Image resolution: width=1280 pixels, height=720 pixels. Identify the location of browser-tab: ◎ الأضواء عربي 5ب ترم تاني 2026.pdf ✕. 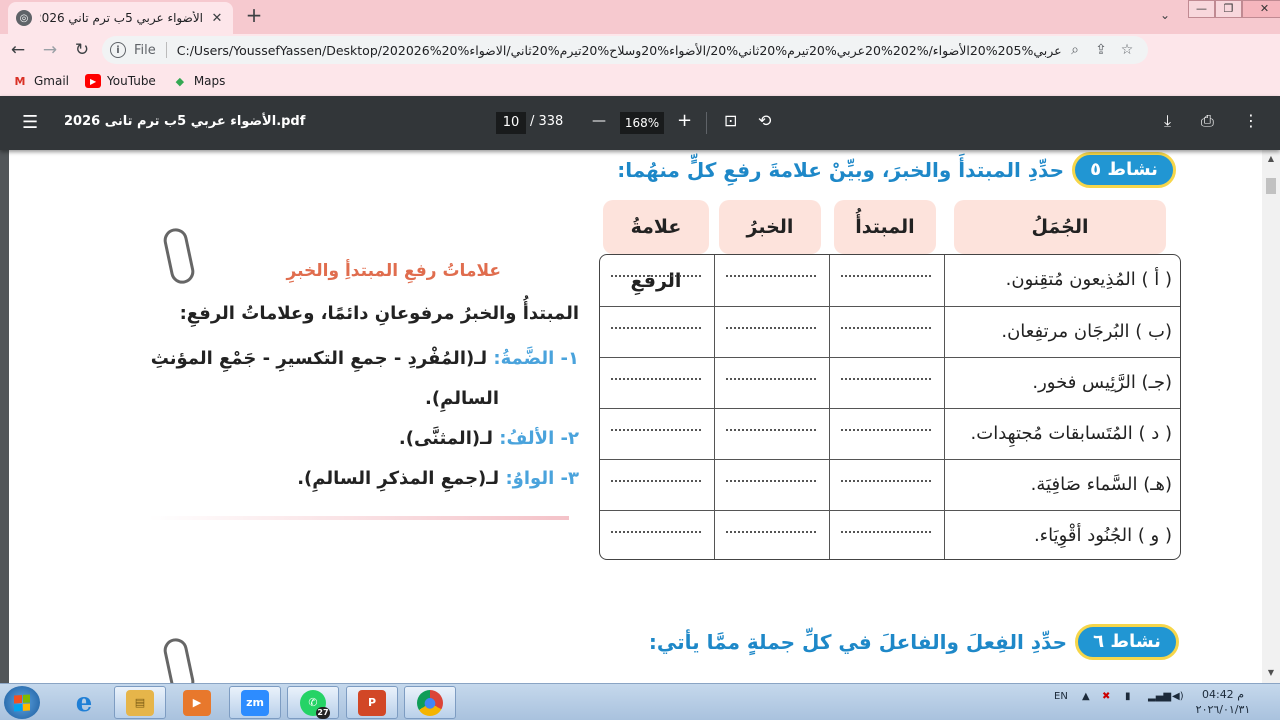
(120, 18).